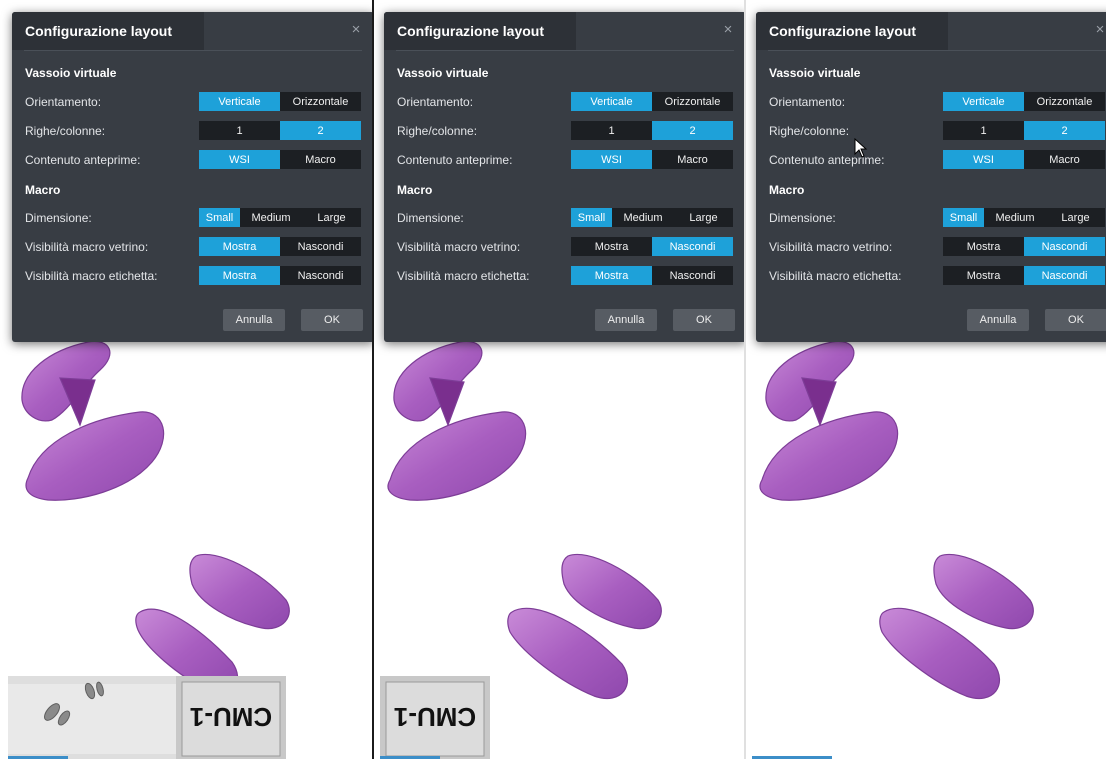 The height and width of the screenshot is (759, 1106). What do you see at coordinates (71, 73) in the screenshot?
I see `section-virtual-tray: Vassoio virtuale` at bounding box center [71, 73].